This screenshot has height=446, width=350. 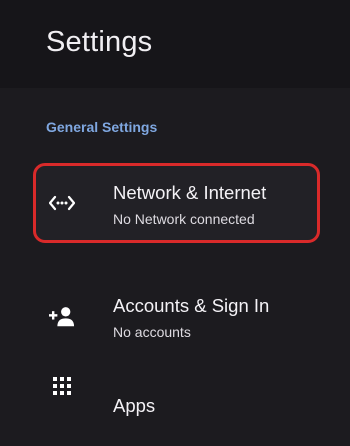 I want to click on menu-item-subtitle: No accounts, so click(x=152, y=332).